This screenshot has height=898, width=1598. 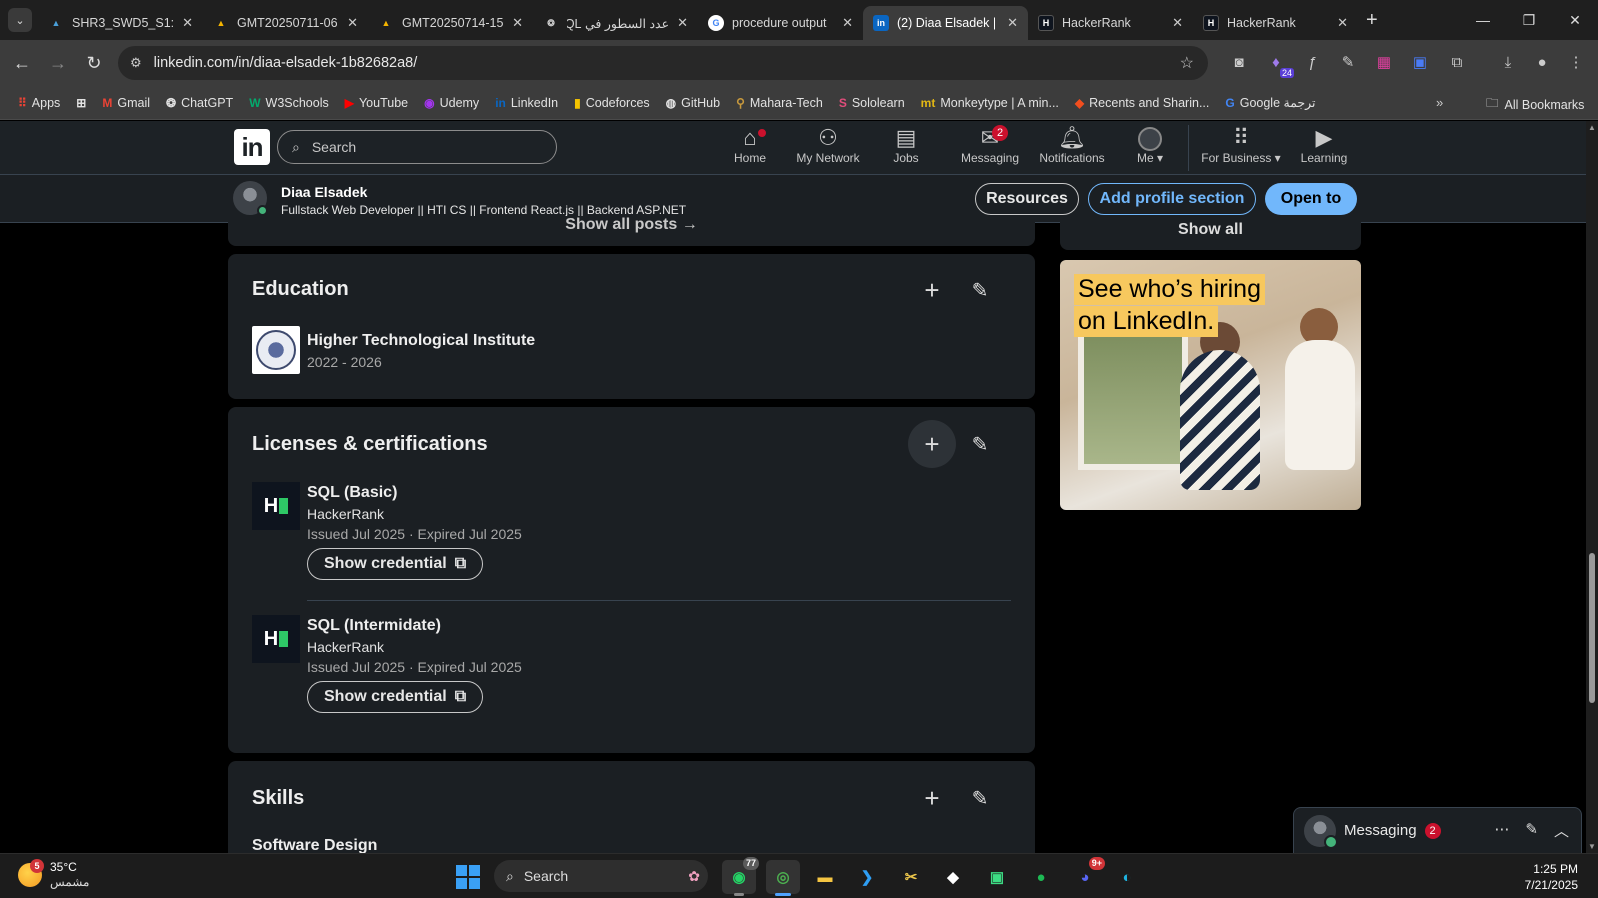 I want to click on snipping-tool-icon: ✂, so click(x=911, y=877).